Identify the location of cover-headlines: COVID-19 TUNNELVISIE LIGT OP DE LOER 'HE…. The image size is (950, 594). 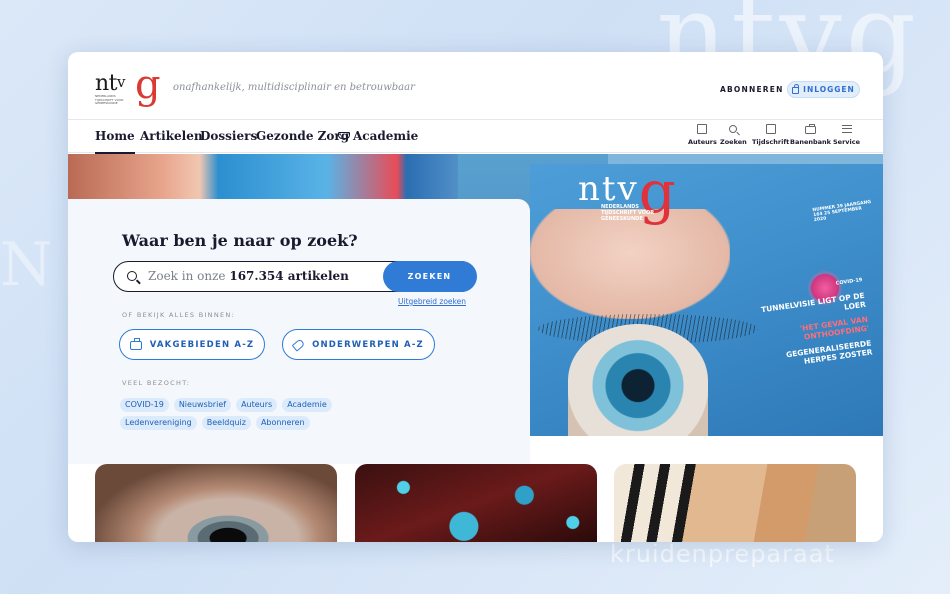
(808, 324).